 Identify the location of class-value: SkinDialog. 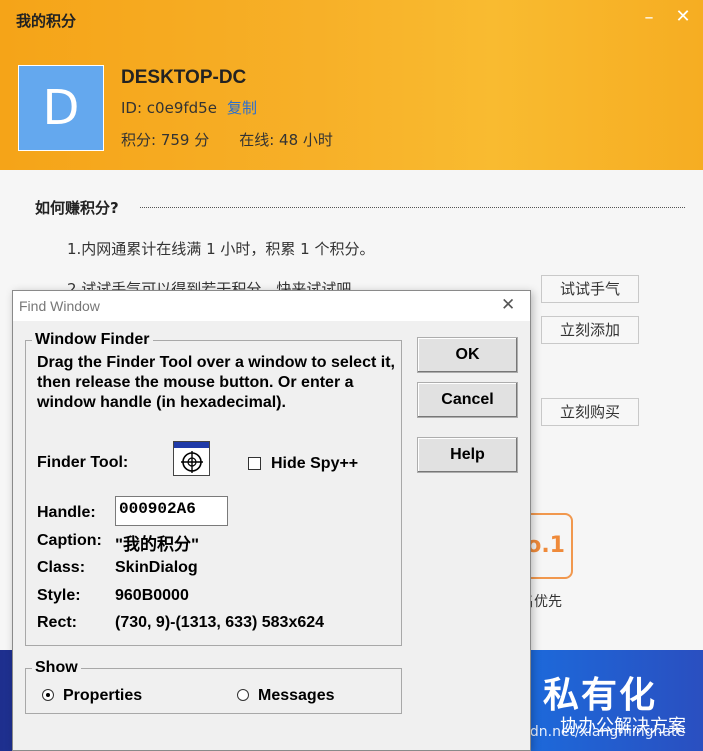
(156, 567).